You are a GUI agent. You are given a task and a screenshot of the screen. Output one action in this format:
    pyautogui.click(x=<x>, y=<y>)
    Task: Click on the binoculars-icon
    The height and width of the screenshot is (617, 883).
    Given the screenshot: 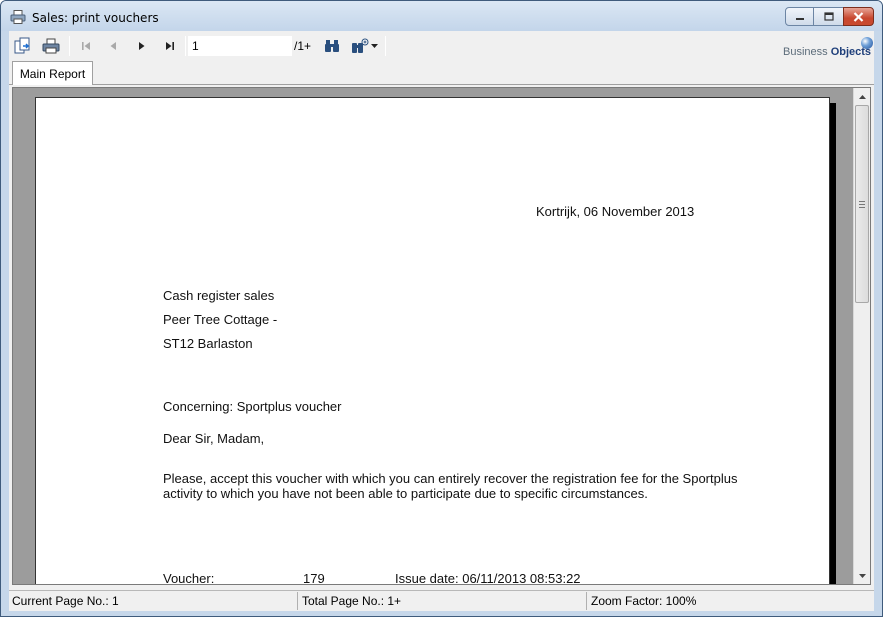 What is the action you would take?
    pyautogui.click(x=332, y=46)
    